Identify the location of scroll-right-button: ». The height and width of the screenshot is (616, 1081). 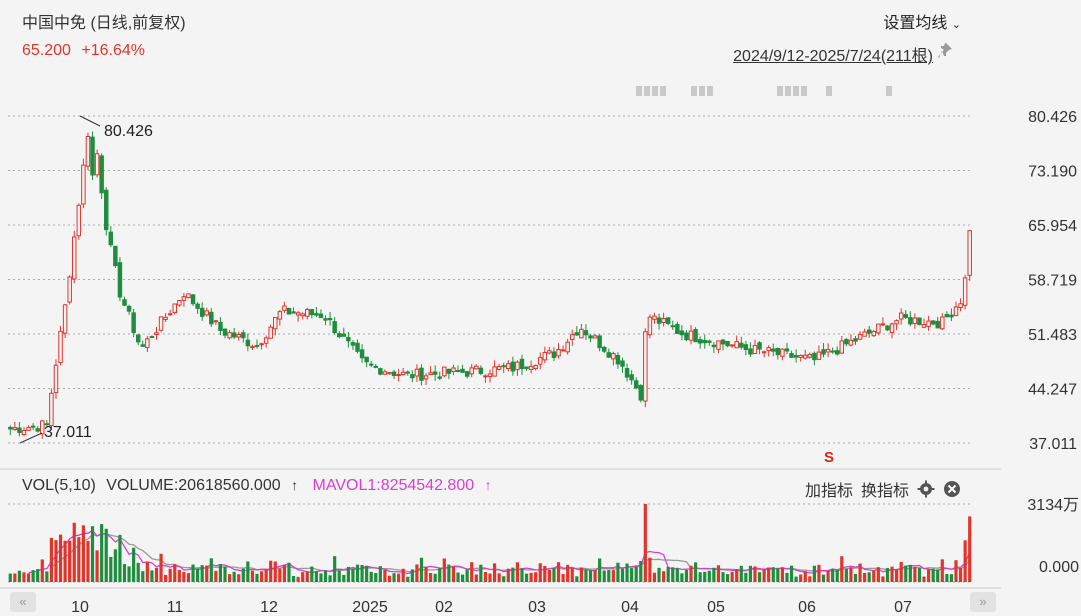
(983, 602).